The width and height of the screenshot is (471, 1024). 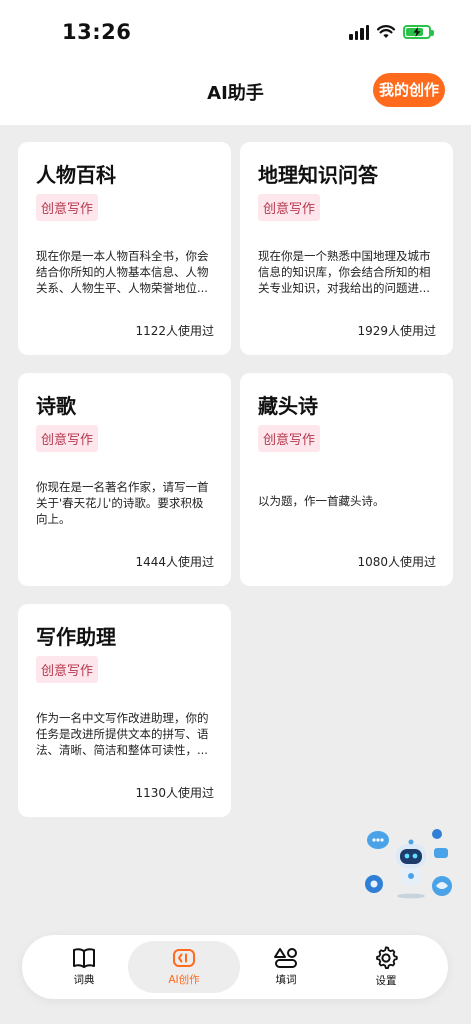 I want to click on usage-count: 1929人使用过, so click(x=396, y=331).